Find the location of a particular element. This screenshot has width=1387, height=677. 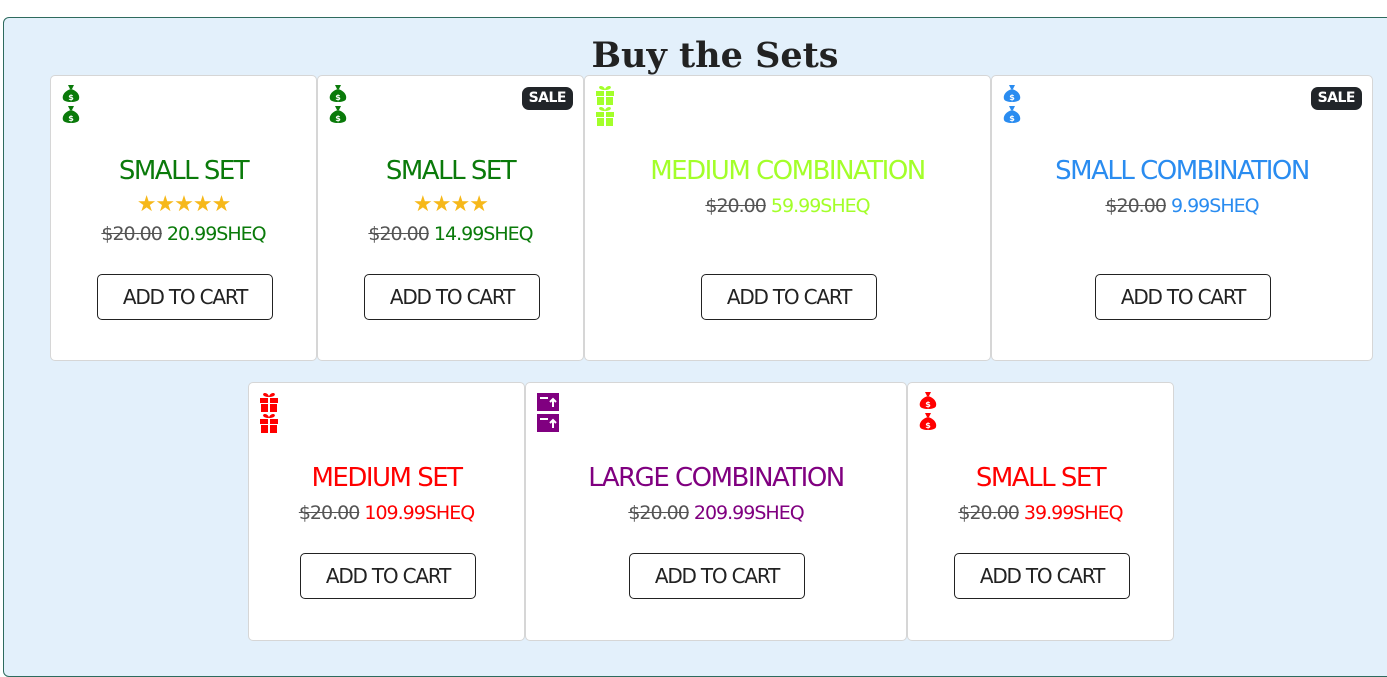

price-row: $20.00 109.99SHEQ is located at coordinates (386, 513).